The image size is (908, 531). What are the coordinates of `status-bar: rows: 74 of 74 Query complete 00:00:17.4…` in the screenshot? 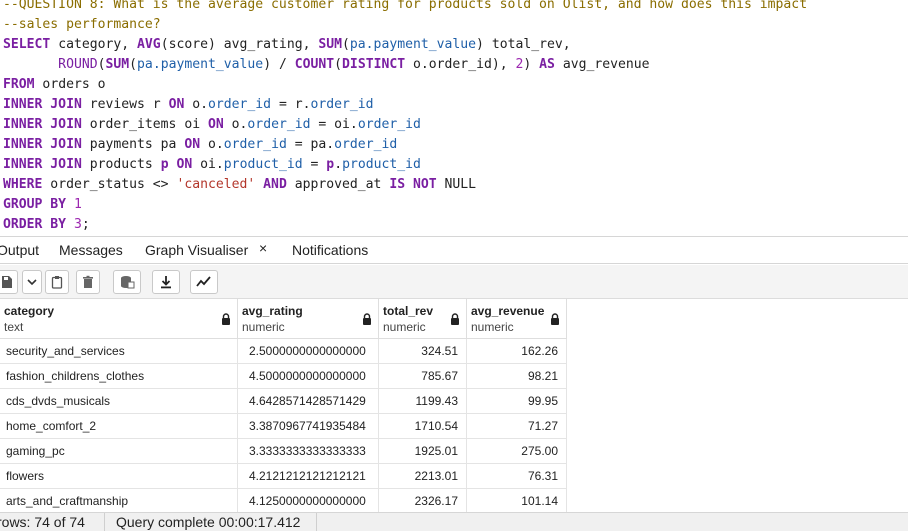 It's located at (454, 521).